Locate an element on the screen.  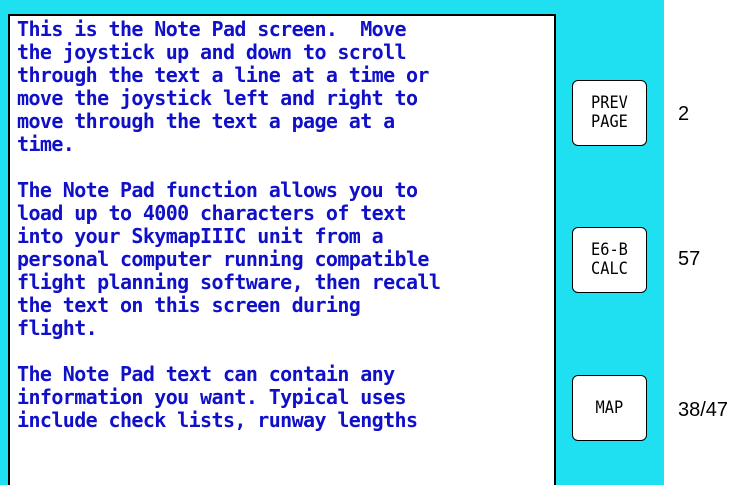
e6b-calc-label-line2: CALC is located at coordinates (609, 269).